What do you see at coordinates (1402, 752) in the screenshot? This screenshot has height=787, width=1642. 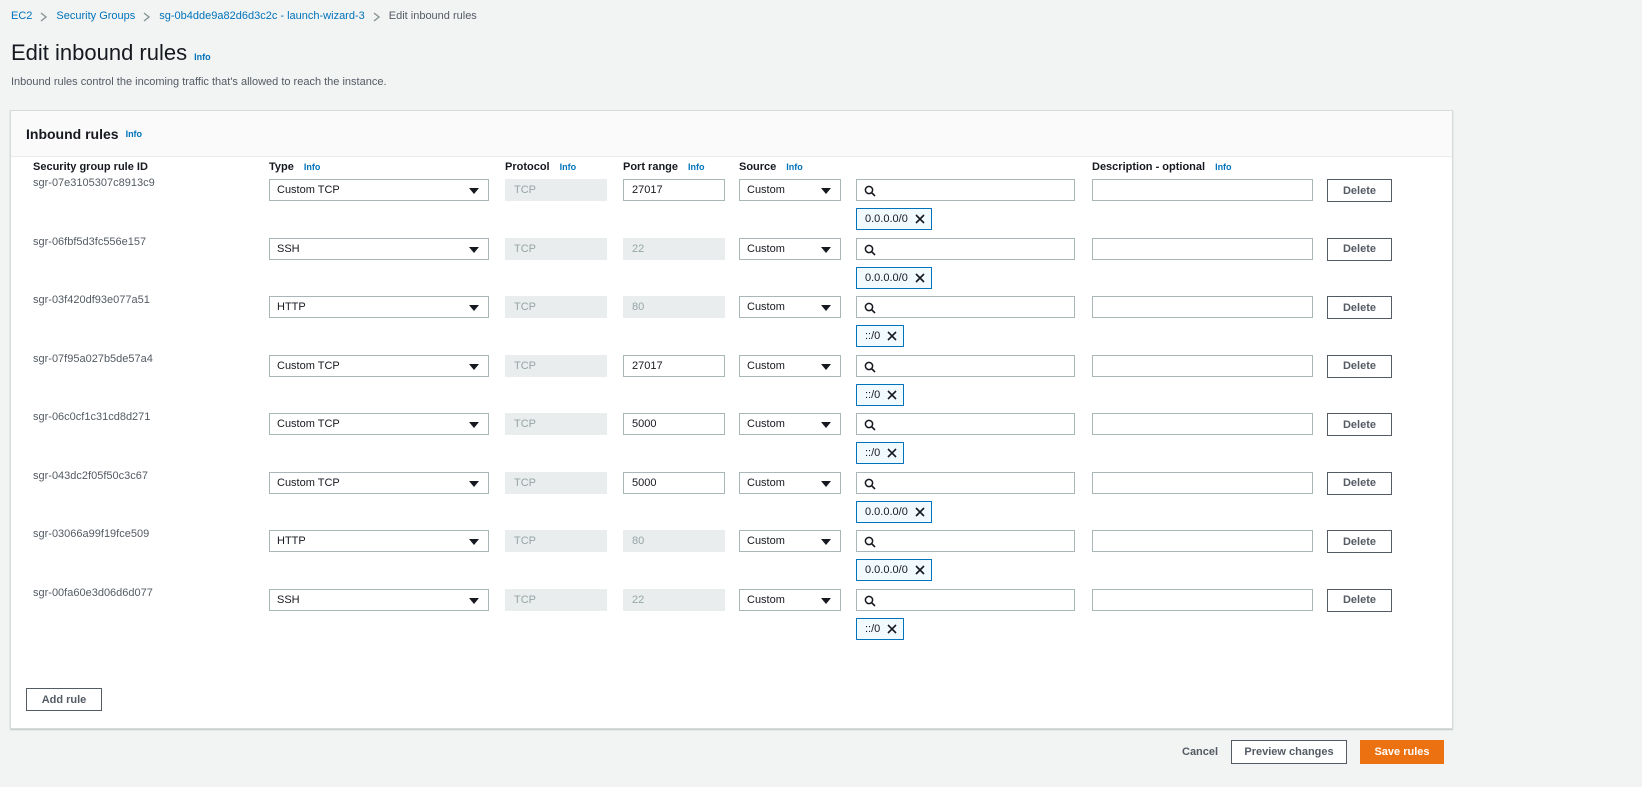 I see `save-rules-button: Save rules` at bounding box center [1402, 752].